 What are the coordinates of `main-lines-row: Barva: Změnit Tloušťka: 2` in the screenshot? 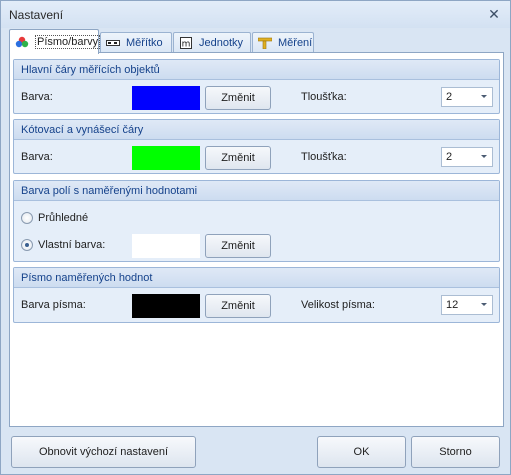 It's located at (256, 98).